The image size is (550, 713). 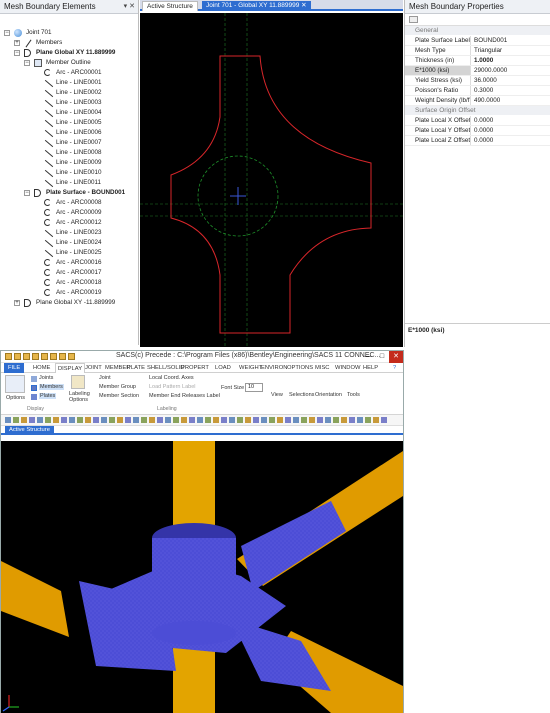 I want to click on tree-item: − Joint 701, so click(x=69, y=33).